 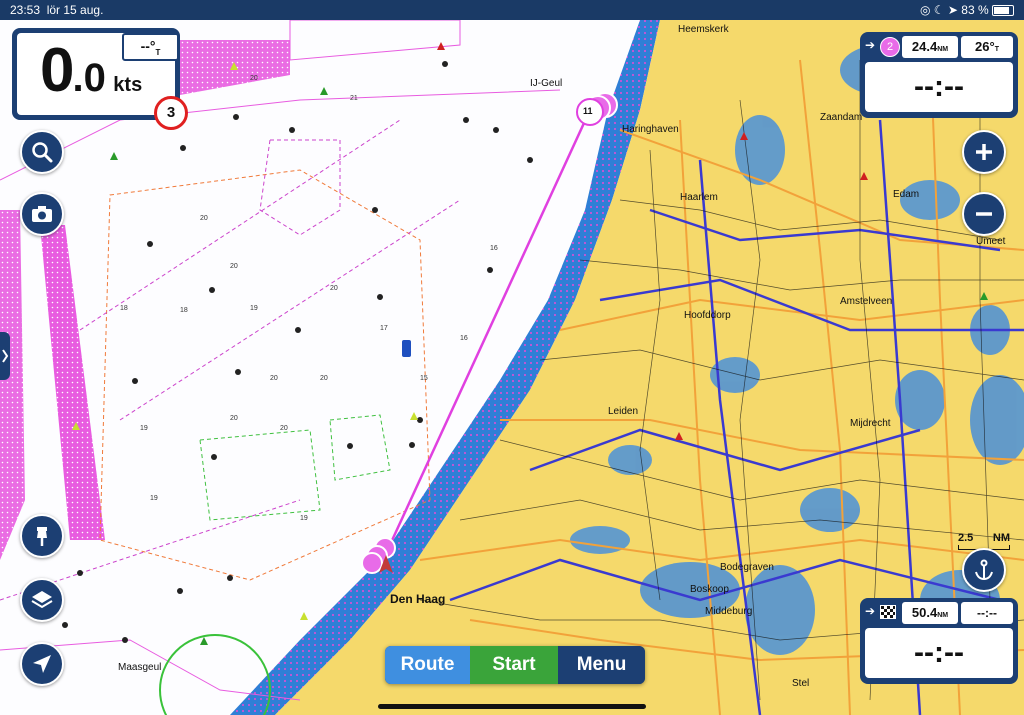 What do you see at coordinates (943, 615) in the screenshot?
I see `destination-distance-unit: NM` at bounding box center [943, 615].